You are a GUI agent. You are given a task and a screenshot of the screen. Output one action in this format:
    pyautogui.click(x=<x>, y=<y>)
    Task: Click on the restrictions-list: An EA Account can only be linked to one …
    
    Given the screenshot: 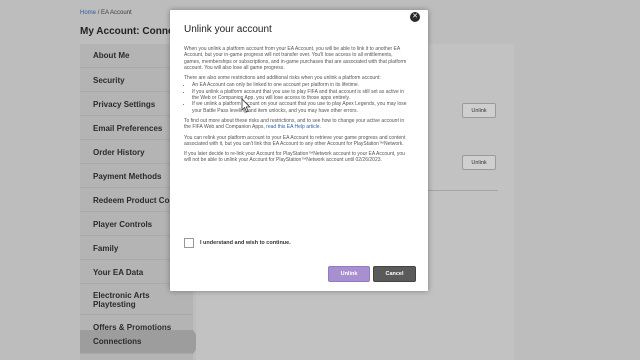 What is the action you would take?
    pyautogui.click(x=296, y=97)
    